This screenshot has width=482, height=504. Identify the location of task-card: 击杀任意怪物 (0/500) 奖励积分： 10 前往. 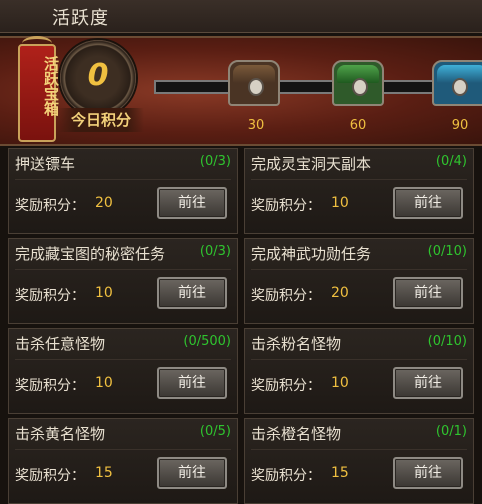
(123, 371).